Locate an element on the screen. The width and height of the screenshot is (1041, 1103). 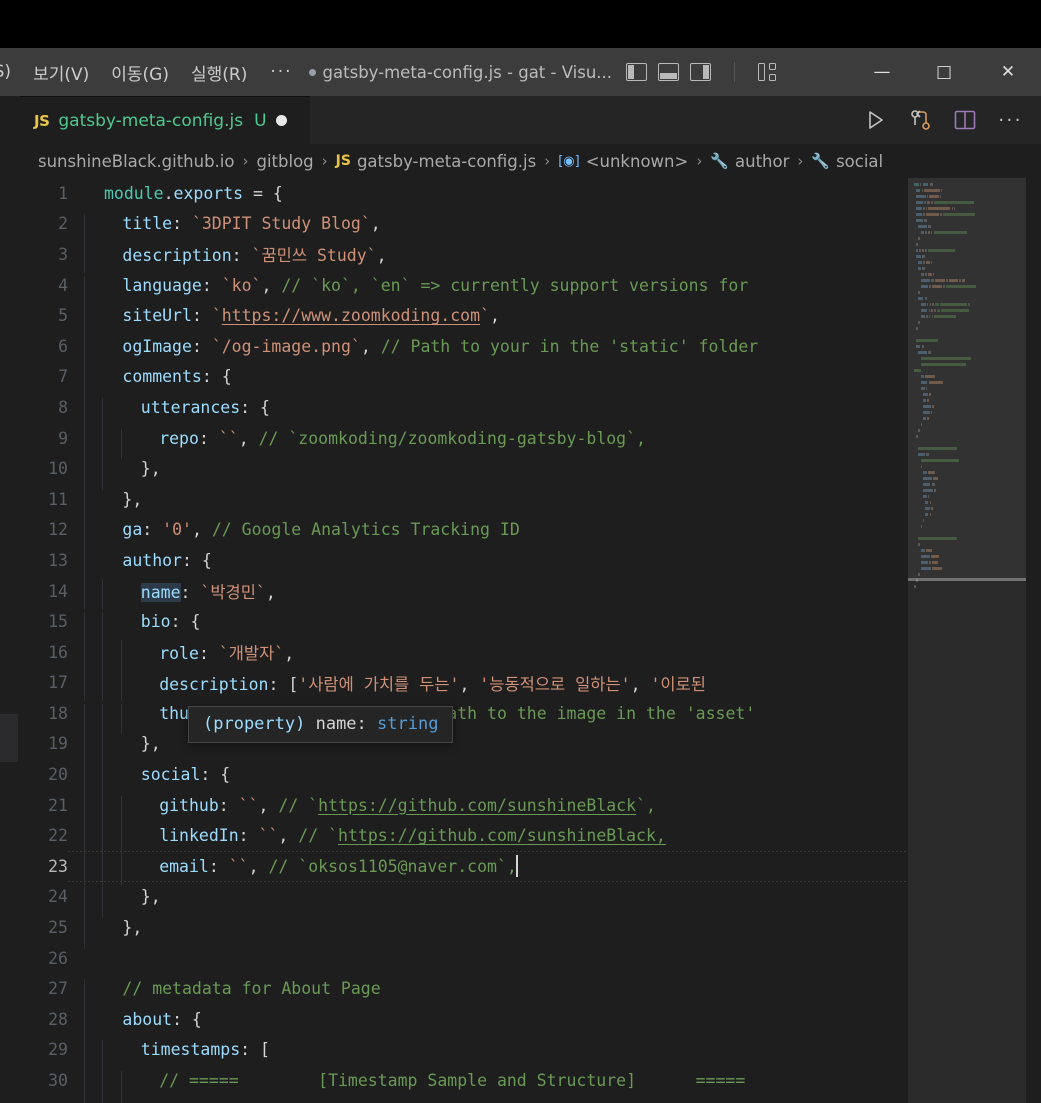
code-line: 19}, is located at coordinates (464, 747).